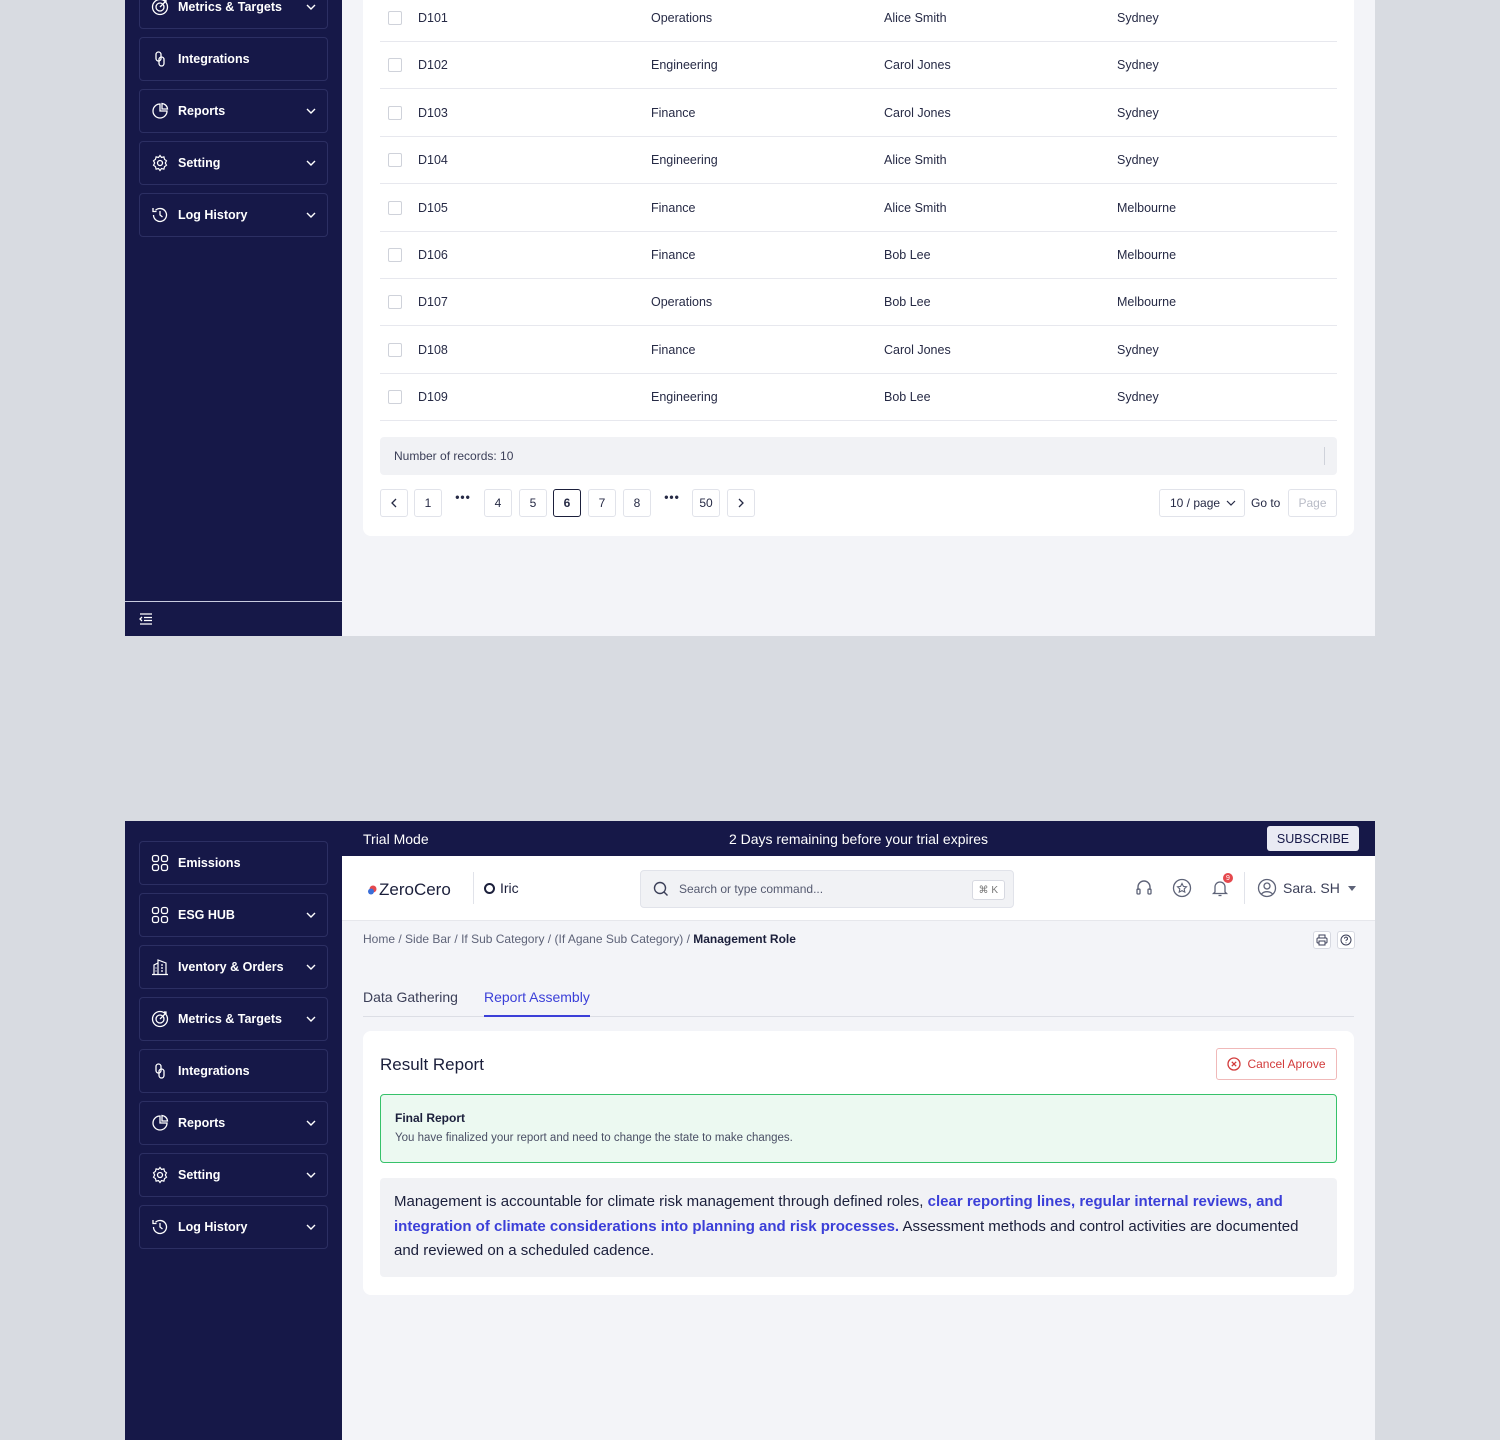  I want to click on page-size-select: 10 / page, so click(1202, 503).